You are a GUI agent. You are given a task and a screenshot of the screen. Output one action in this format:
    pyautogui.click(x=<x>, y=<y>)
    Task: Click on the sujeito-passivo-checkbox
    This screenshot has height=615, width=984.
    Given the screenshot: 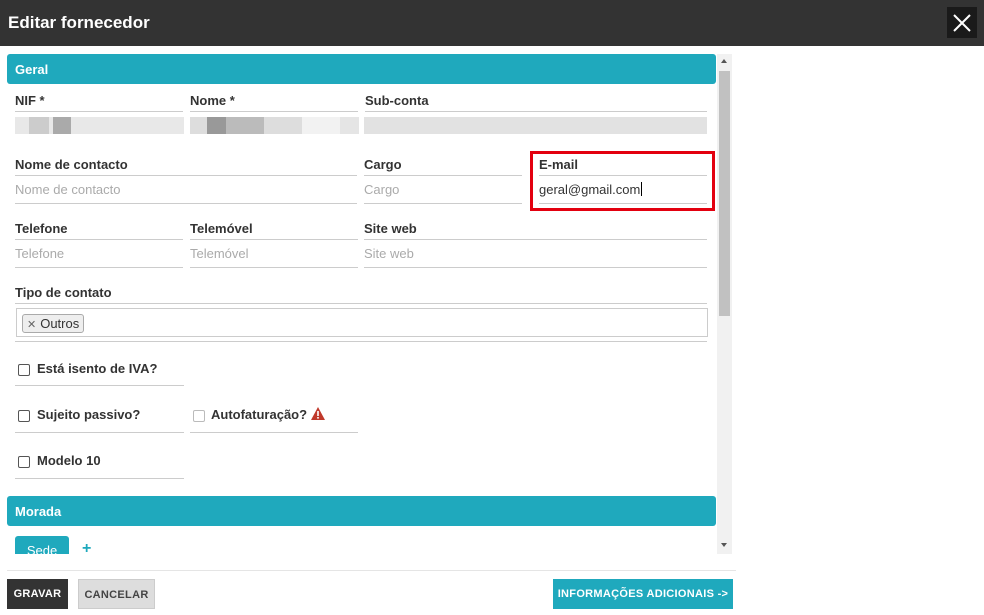 What is the action you would take?
    pyautogui.click(x=24, y=416)
    